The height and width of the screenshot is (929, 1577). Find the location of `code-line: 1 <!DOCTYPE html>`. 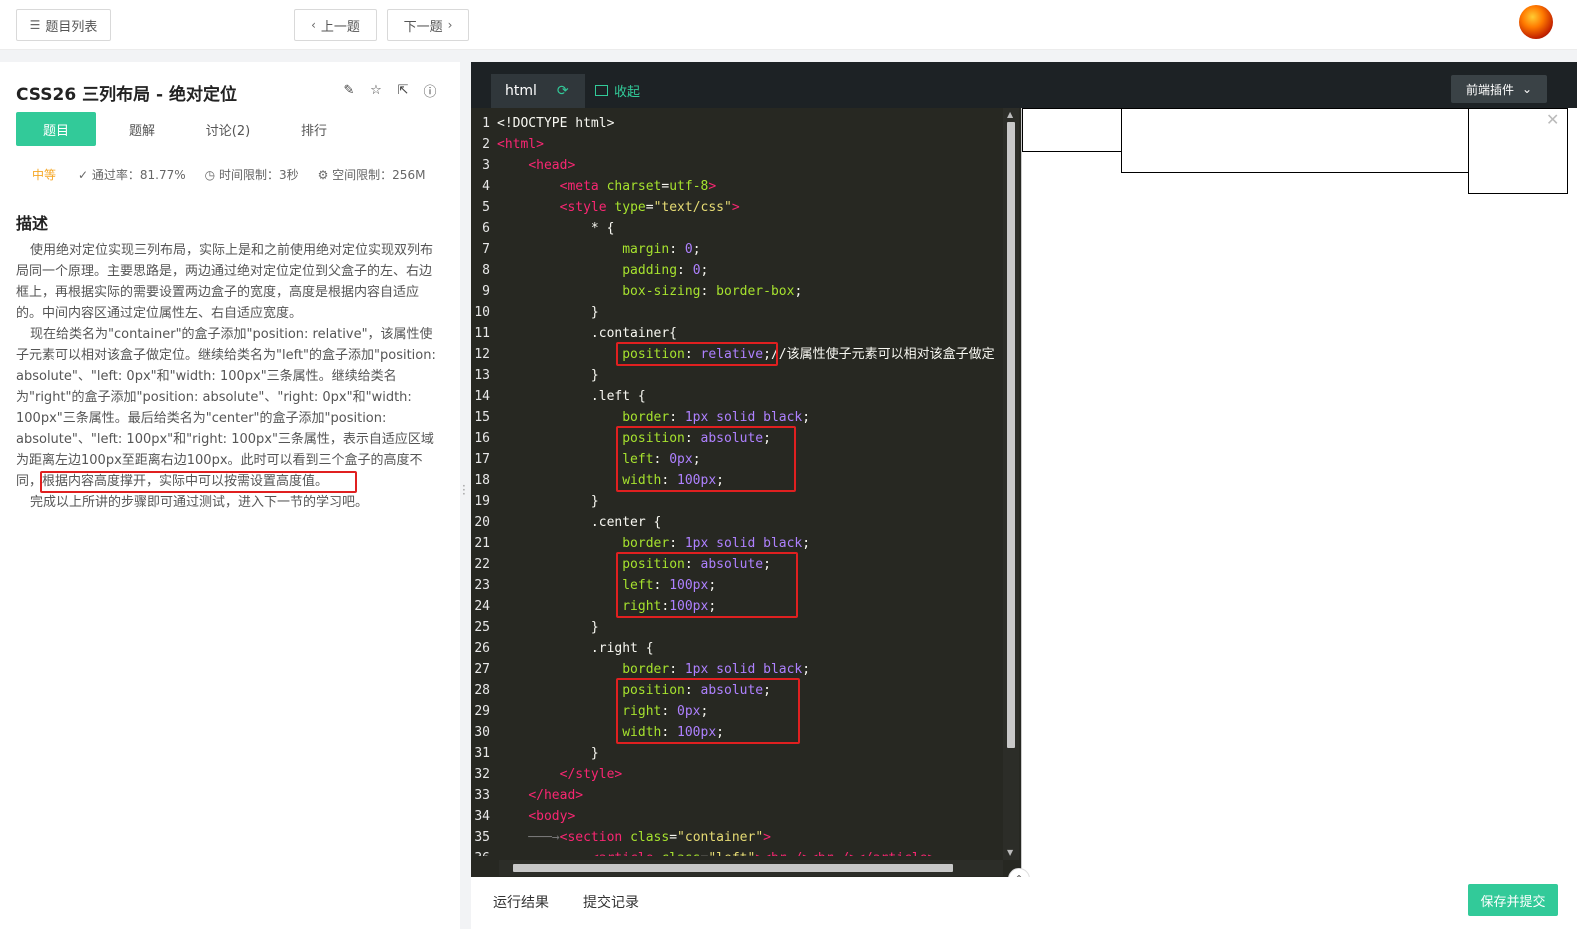

code-line: 1 <!DOCTYPE html> is located at coordinates (737, 123).